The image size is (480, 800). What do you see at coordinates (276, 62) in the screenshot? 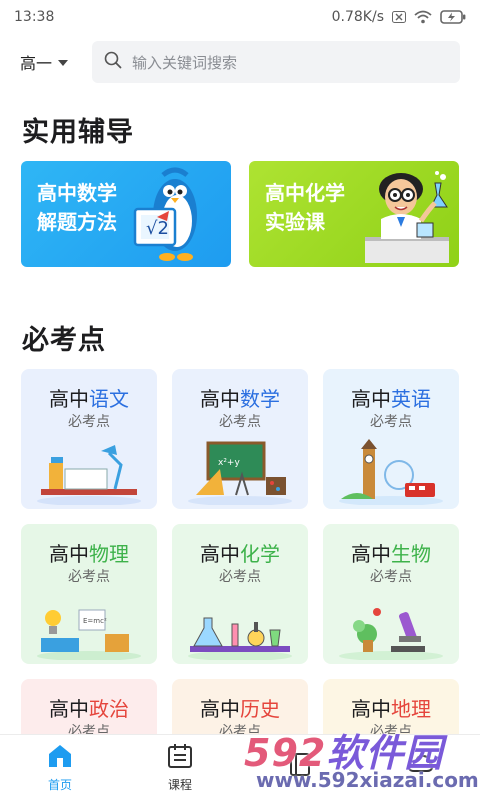
I see `search-input: 输入关键词搜索` at bounding box center [276, 62].